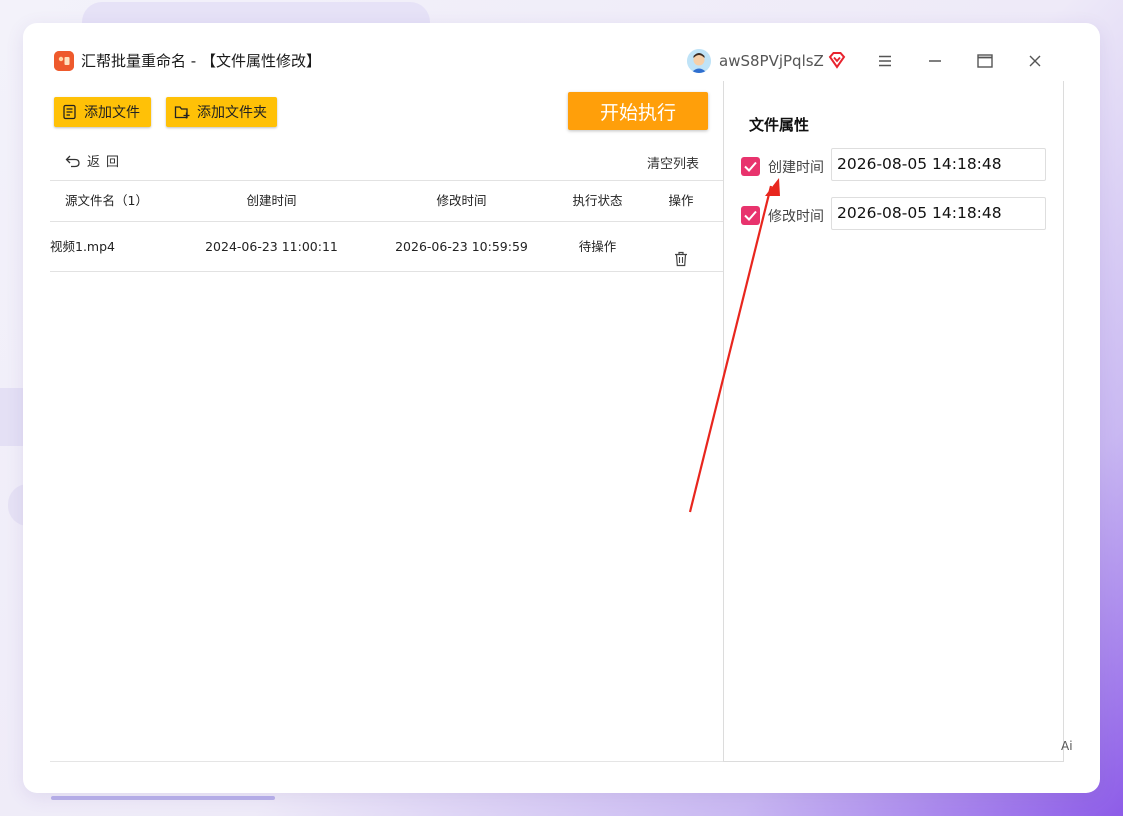 The image size is (1123, 816). Describe the element at coordinates (796, 168) in the screenshot. I see `created-time-label: 创建时间` at that location.